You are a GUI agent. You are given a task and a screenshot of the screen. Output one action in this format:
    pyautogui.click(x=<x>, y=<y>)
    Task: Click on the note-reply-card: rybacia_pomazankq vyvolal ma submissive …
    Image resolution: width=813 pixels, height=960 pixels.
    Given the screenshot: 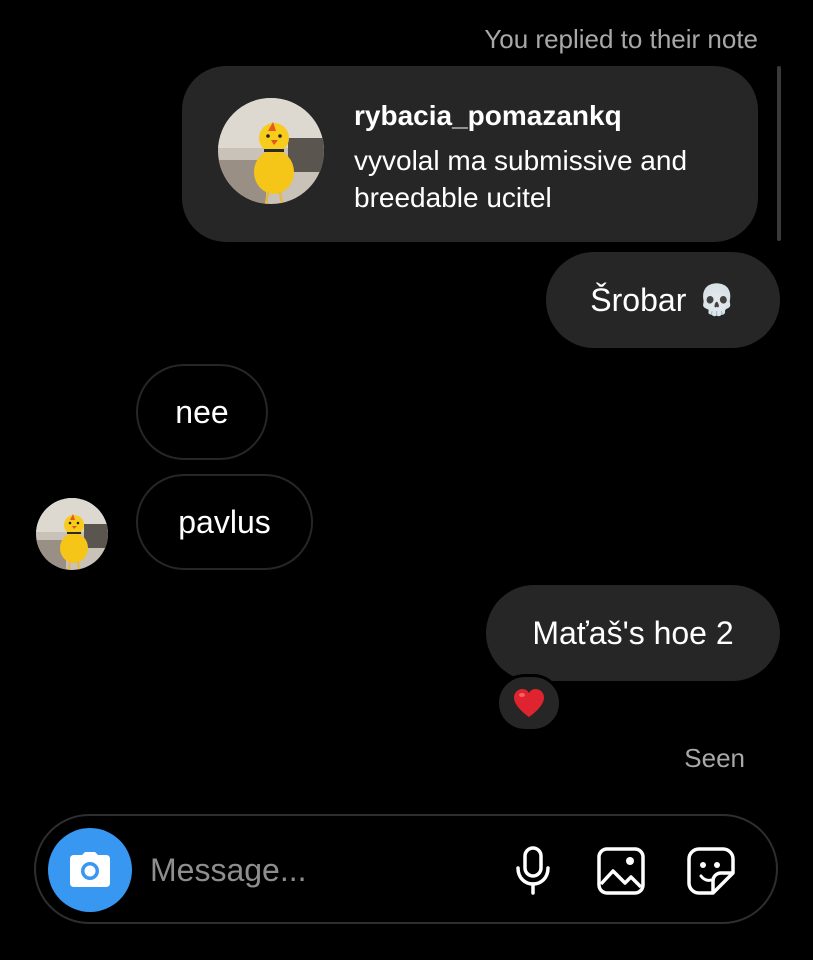 What is the action you would take?
    pyautogui.click(x=470, y=154)
    